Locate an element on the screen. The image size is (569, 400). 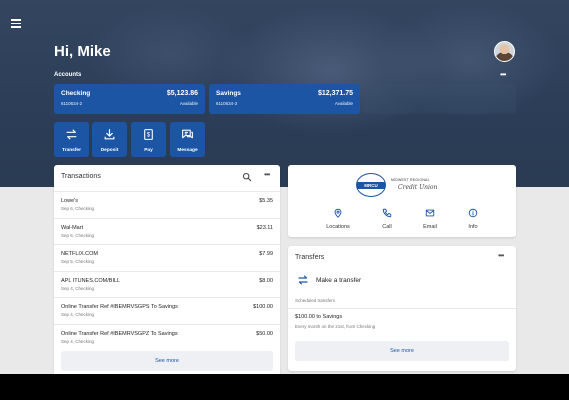
locations-button: Locations is located at coordinates (338, 219).